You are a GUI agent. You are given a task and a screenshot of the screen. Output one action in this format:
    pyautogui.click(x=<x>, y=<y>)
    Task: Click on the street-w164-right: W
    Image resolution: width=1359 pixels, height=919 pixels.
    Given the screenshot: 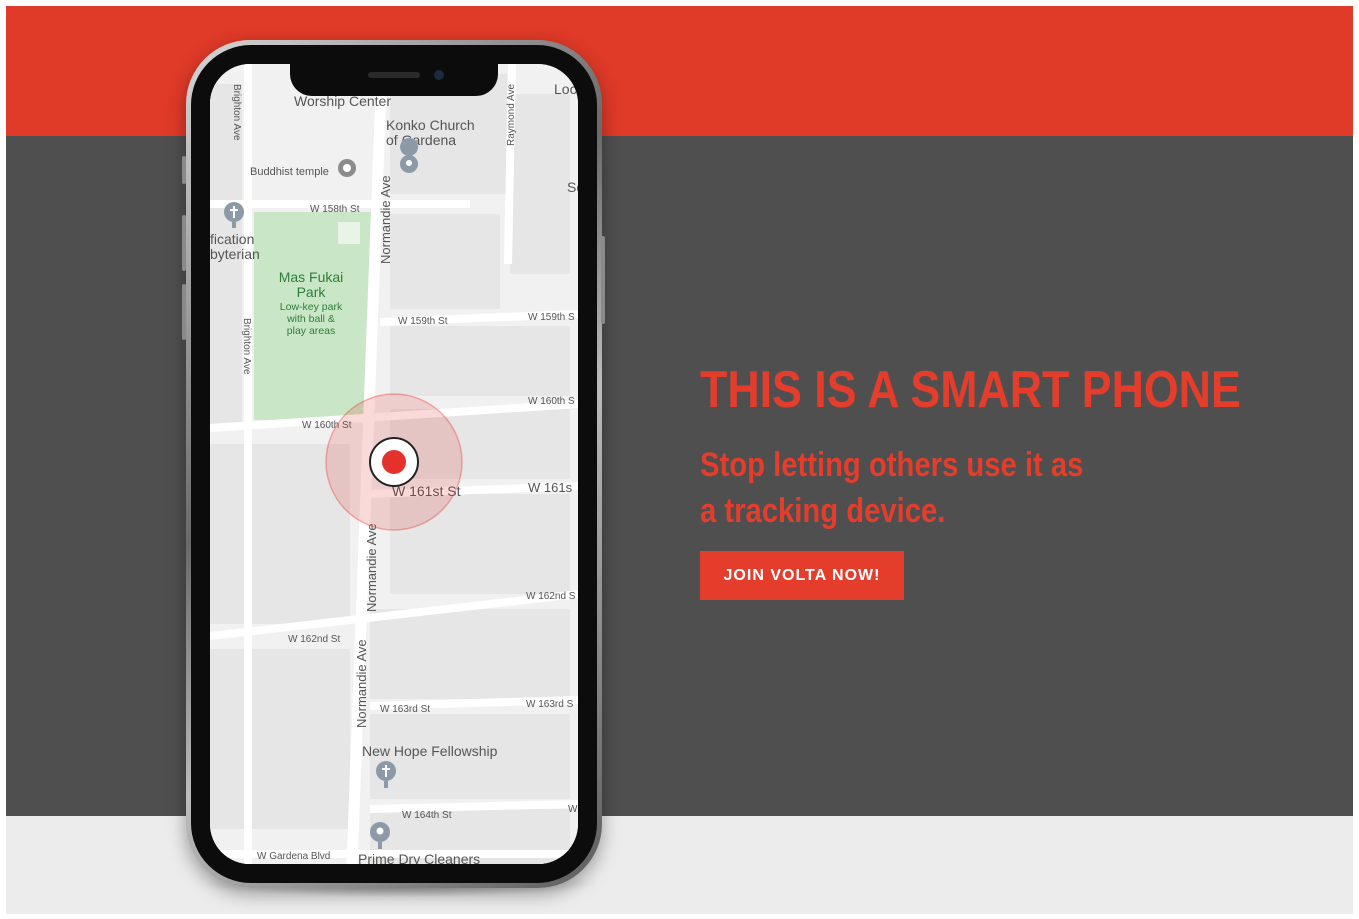 What is the action you would take?
    pyautogui.click(x=573, y=809)
    